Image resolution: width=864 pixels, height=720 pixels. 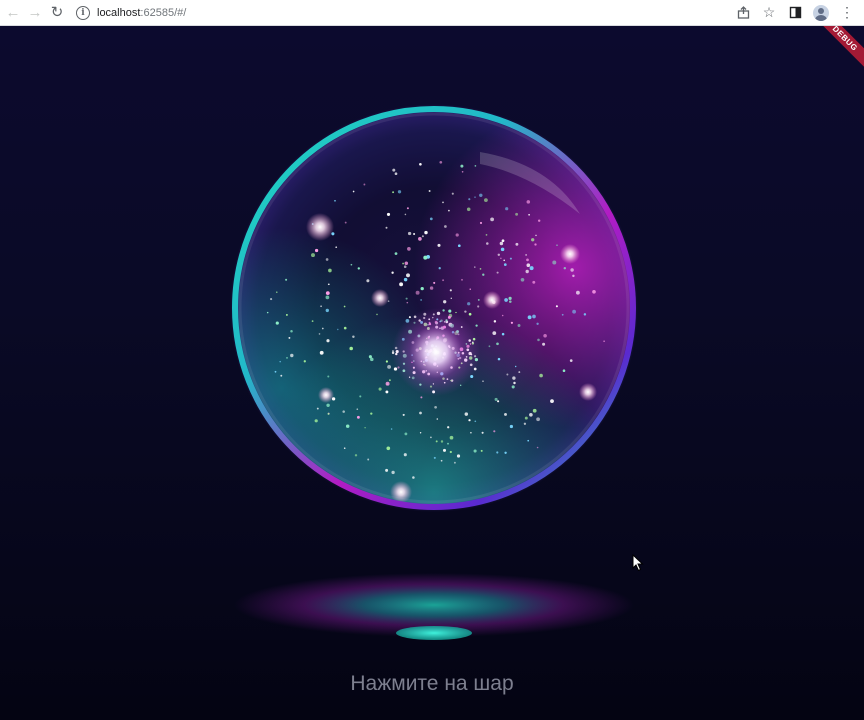 I want to click on side-panel-icon, so click(x=795, y=12).